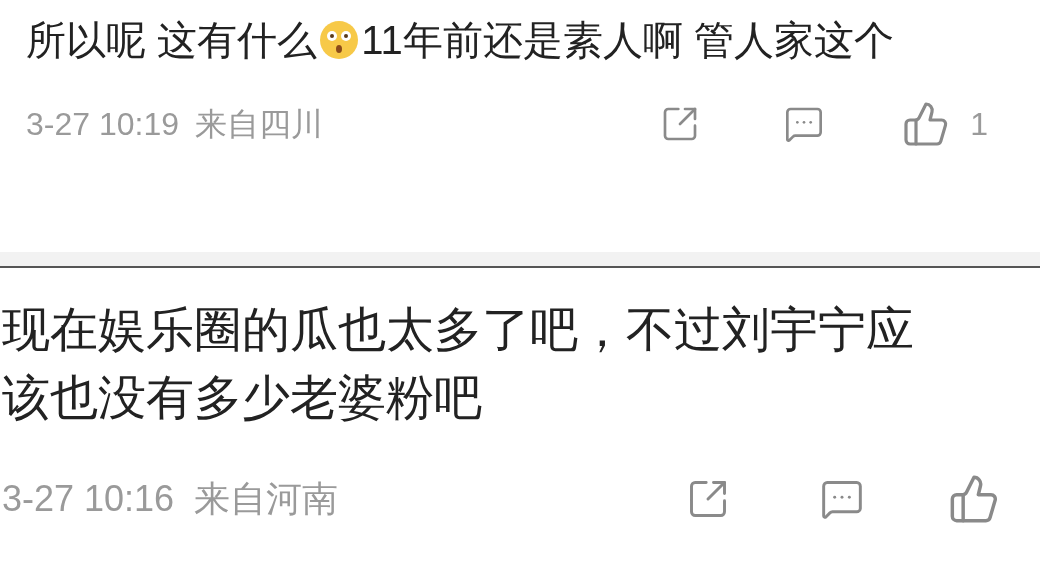 Image resolution: width=1040 pixels, height=562 pixels. What do you see at coordinates (974, 499) in the screenshot?
I see `like-icon` at bounding box center [974, 499].